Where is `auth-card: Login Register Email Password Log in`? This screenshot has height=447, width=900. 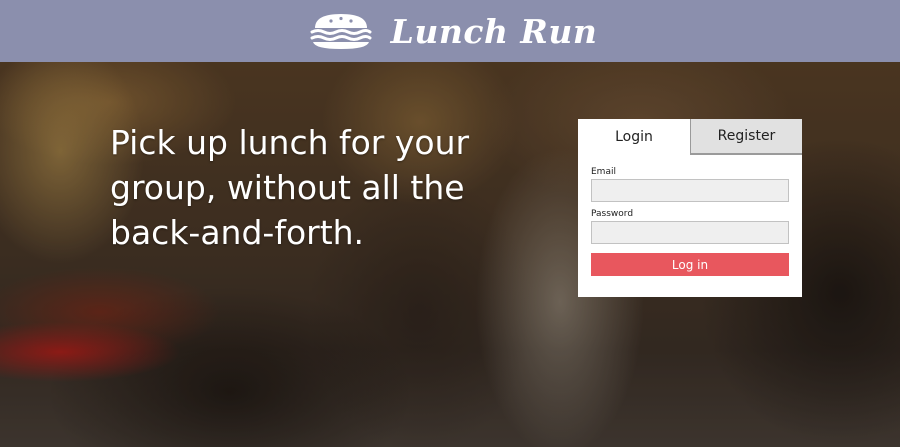
auth-card: Login Register Email Password Log in is located at coordinates (690, 208).